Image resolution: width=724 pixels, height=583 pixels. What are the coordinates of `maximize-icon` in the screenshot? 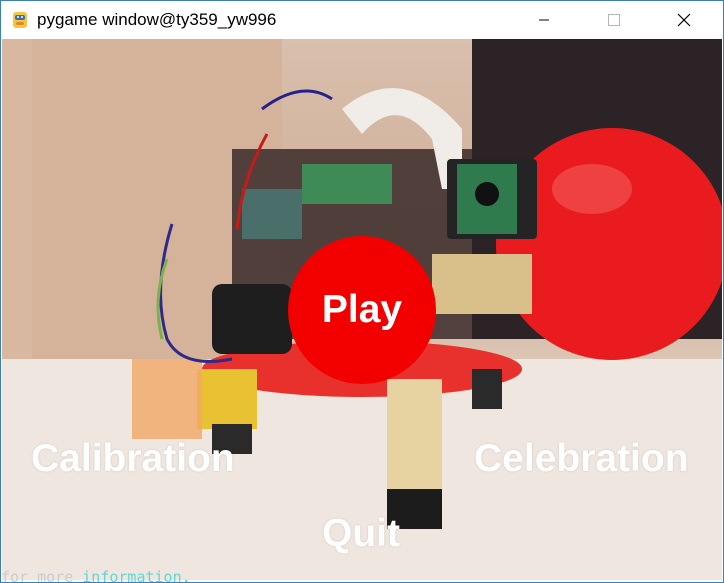 It's located at (614, 20).